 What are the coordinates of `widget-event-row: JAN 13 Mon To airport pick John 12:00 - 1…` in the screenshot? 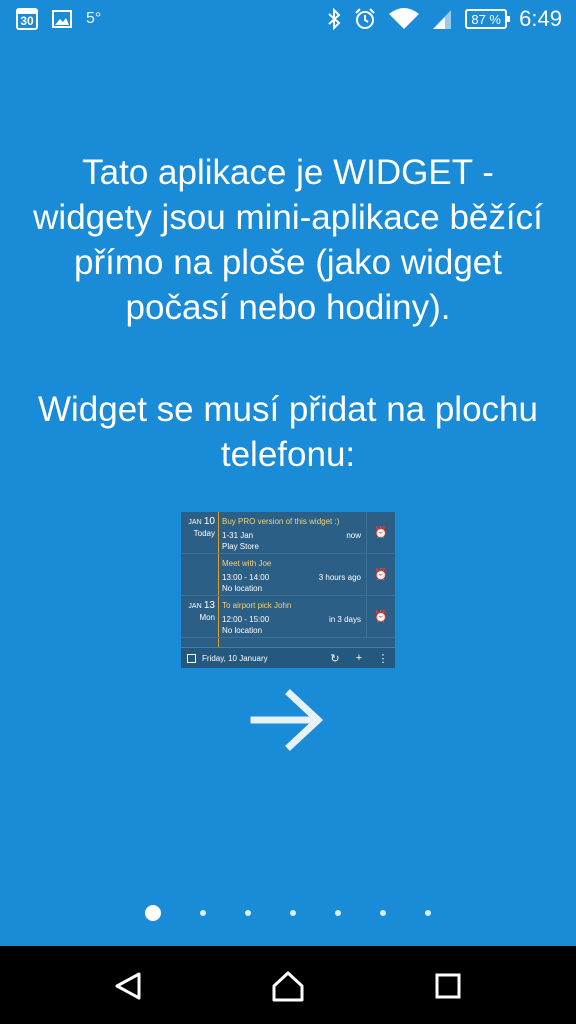 It's located at (288, 617).